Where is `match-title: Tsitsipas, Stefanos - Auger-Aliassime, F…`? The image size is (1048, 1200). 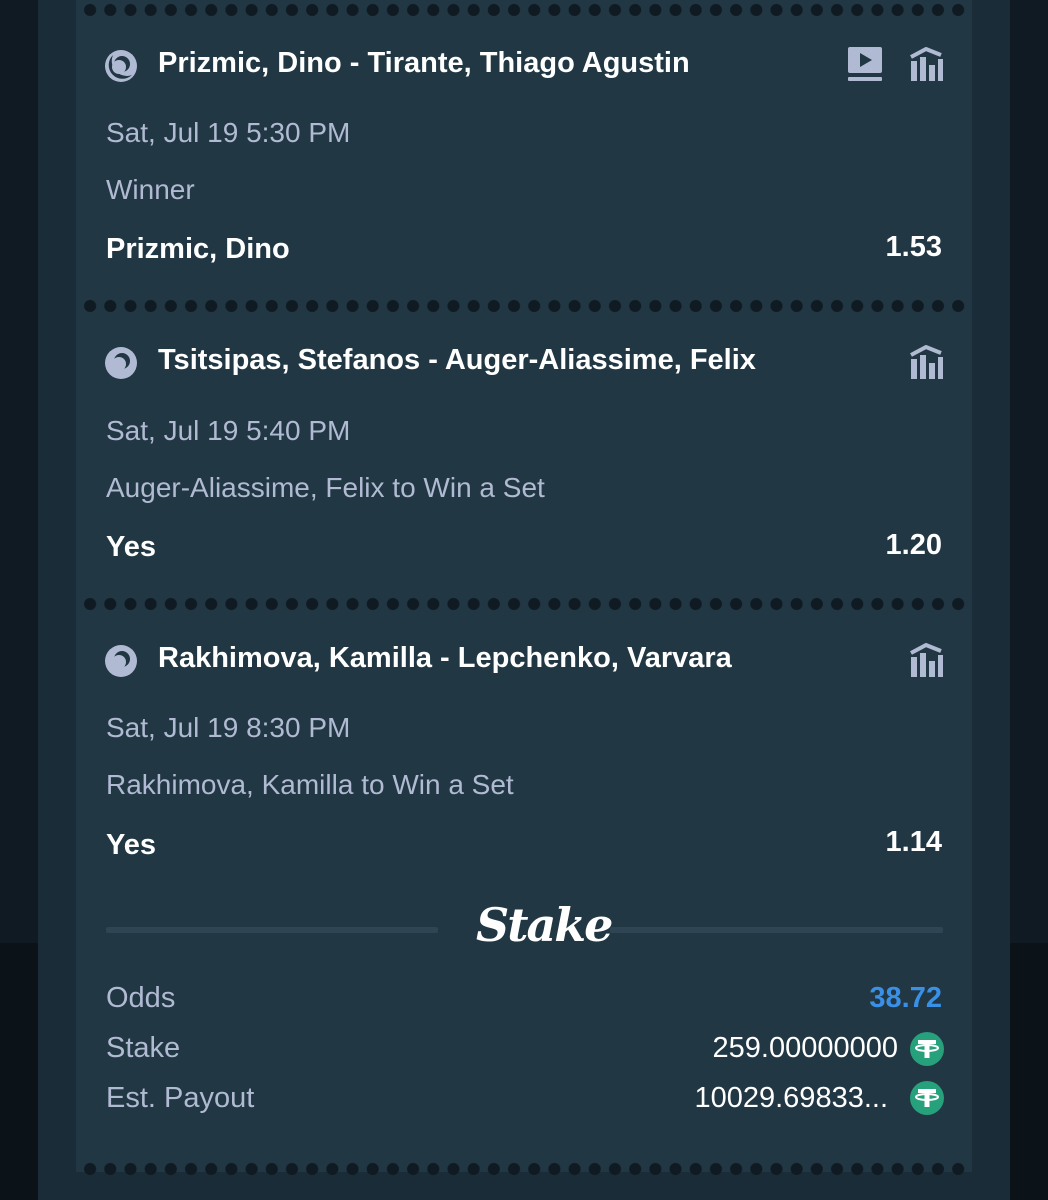
match-title: Tsitsipas, Stefanos - Auger-Aliassime, F… is located at coordinates (457, 360).